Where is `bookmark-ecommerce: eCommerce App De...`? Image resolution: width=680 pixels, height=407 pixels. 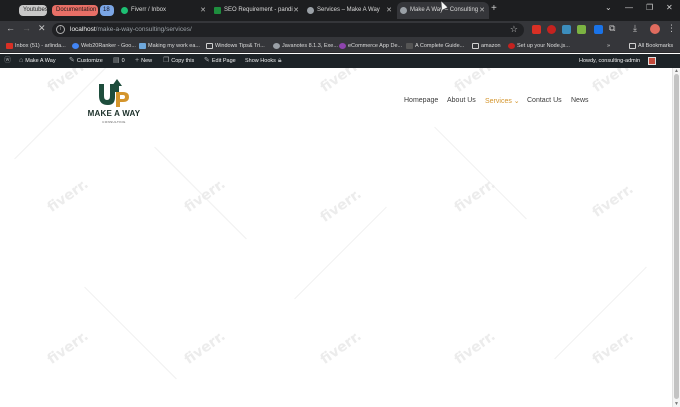 bookmark-ecommerce: eCommerce App De... is located at coordinates (370, 46).